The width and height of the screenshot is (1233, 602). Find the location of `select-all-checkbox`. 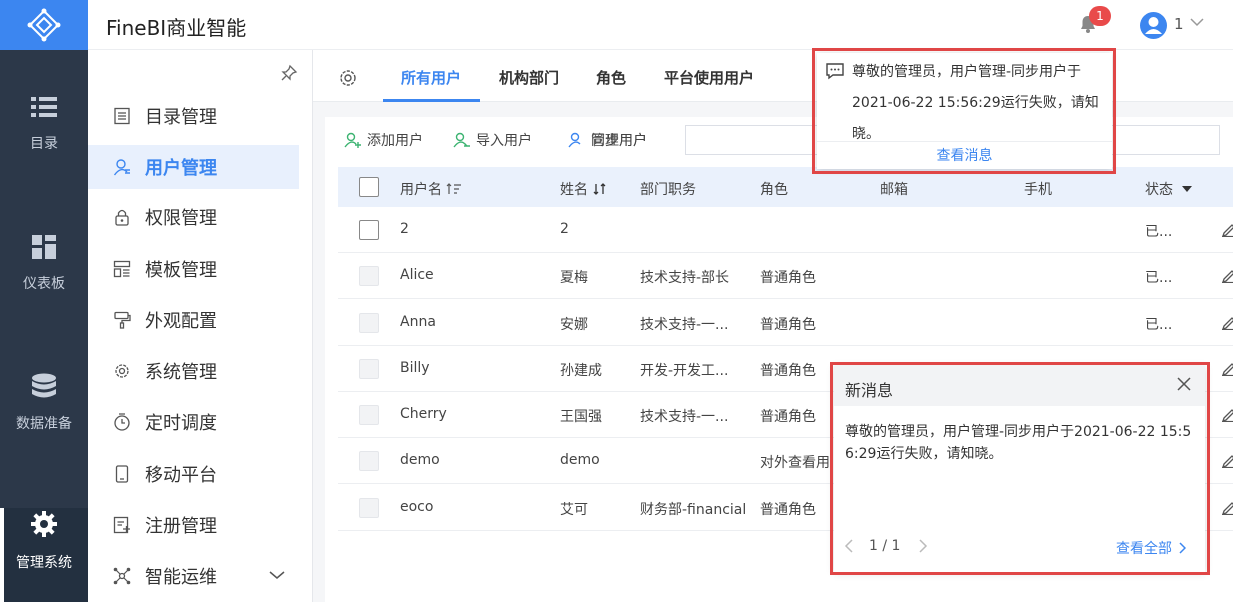

select-all-checkbox is located at coordinates (369, 187).